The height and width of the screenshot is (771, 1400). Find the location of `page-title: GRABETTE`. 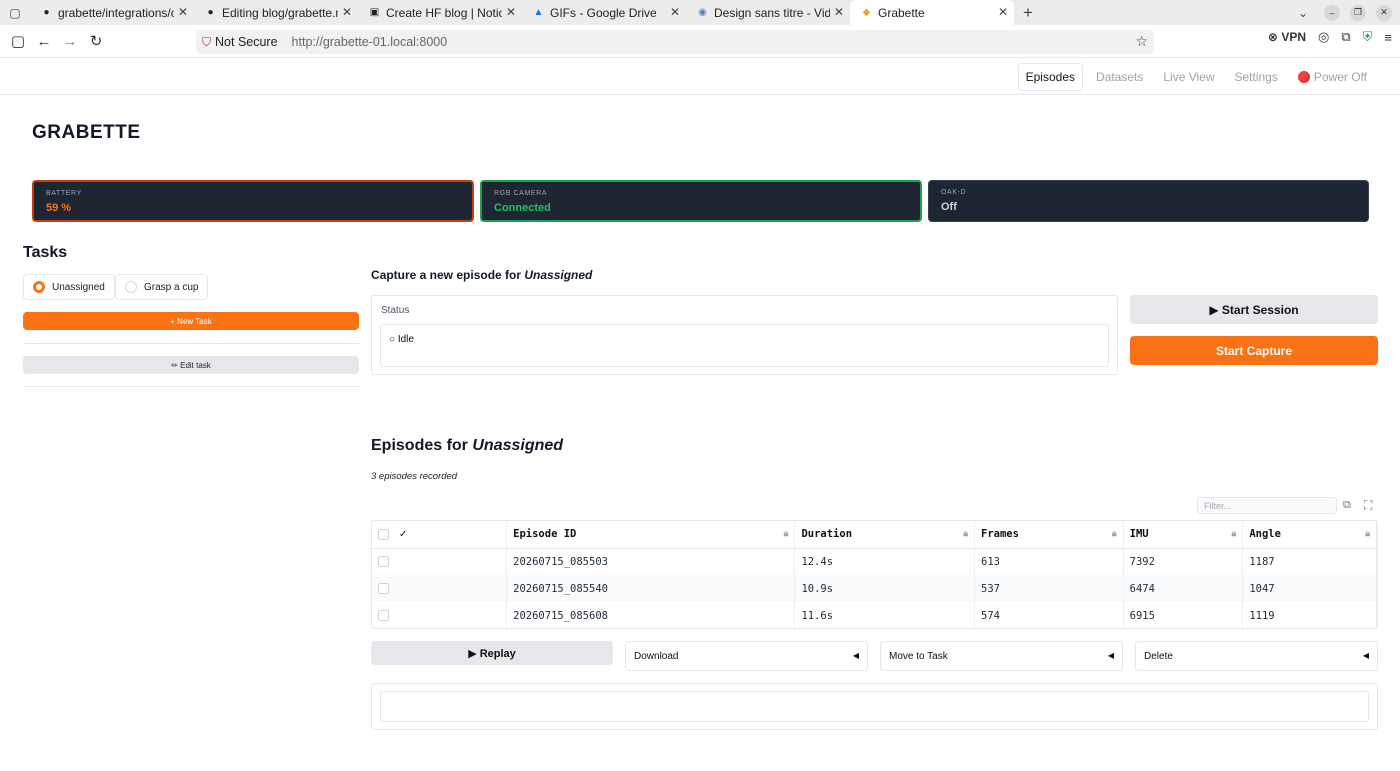

page-title: GRABETTE is located at coordinates (86, 132).